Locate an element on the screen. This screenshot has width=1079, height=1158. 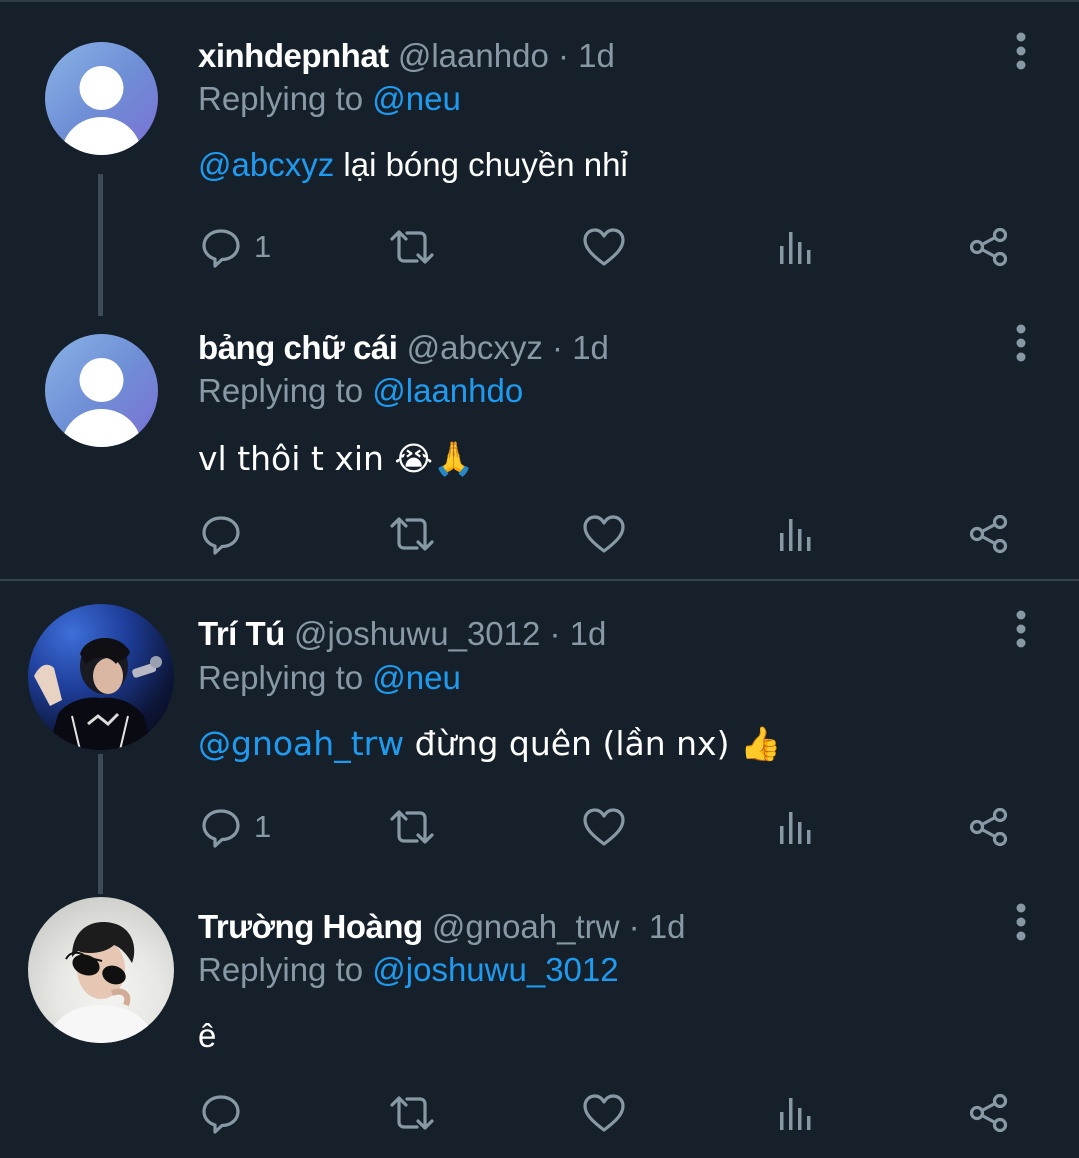
tweet-header: xinhdepnhat @laanhdo · 1d is located at coordinates (406, 56).